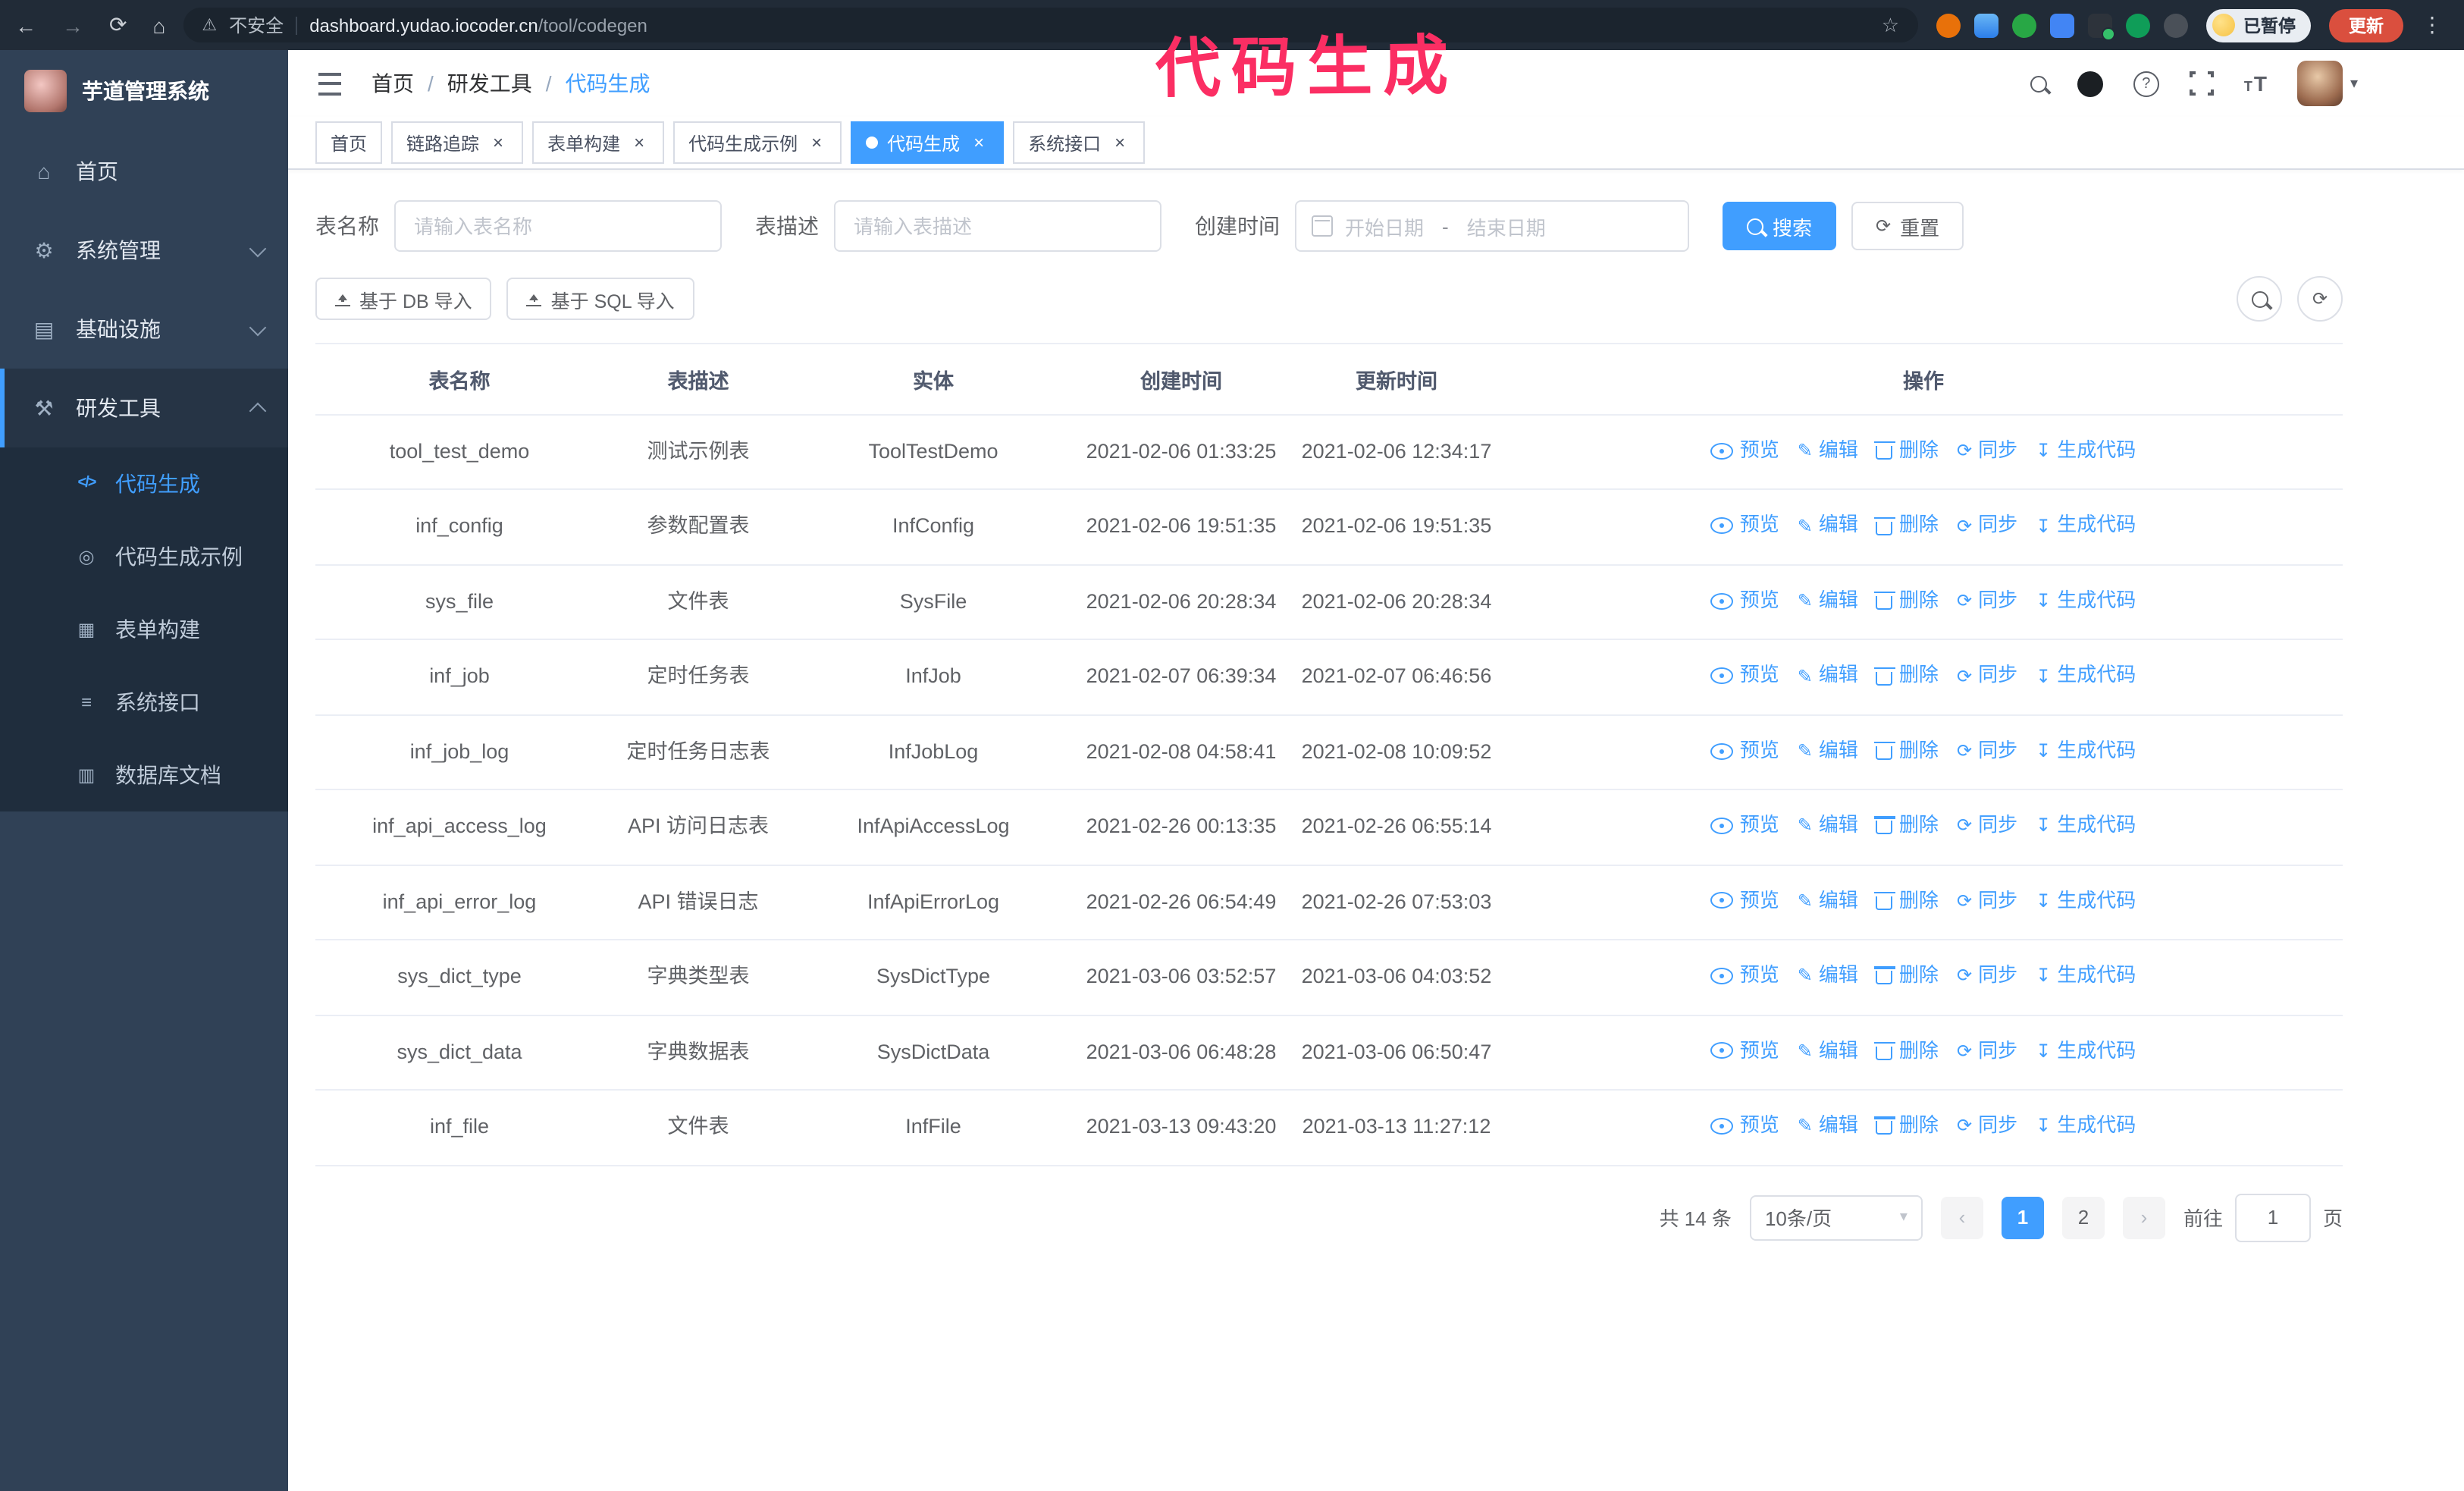 Image resolution: width=2464 pixels, height=1491 pixels. I want to click on forward-icon: →, so click(72, 25).